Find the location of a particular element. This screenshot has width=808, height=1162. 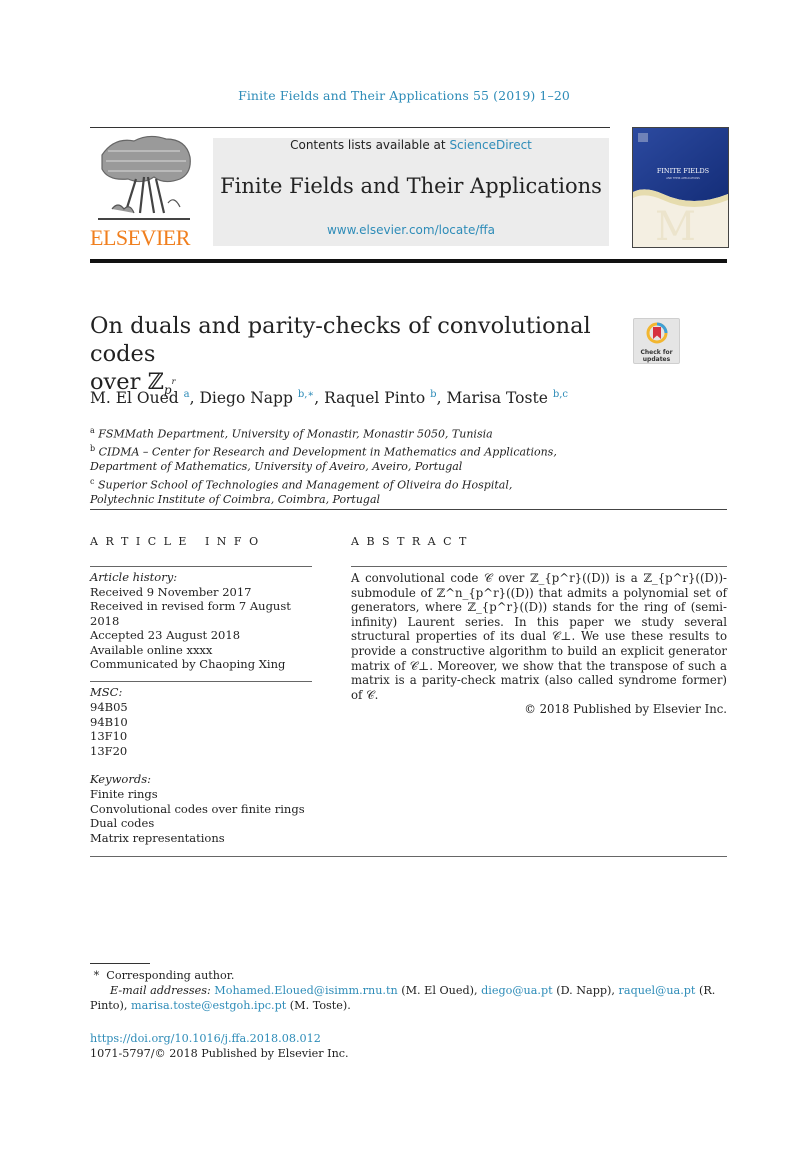

author-affil-mark: b is located at coordinates (433, 394).